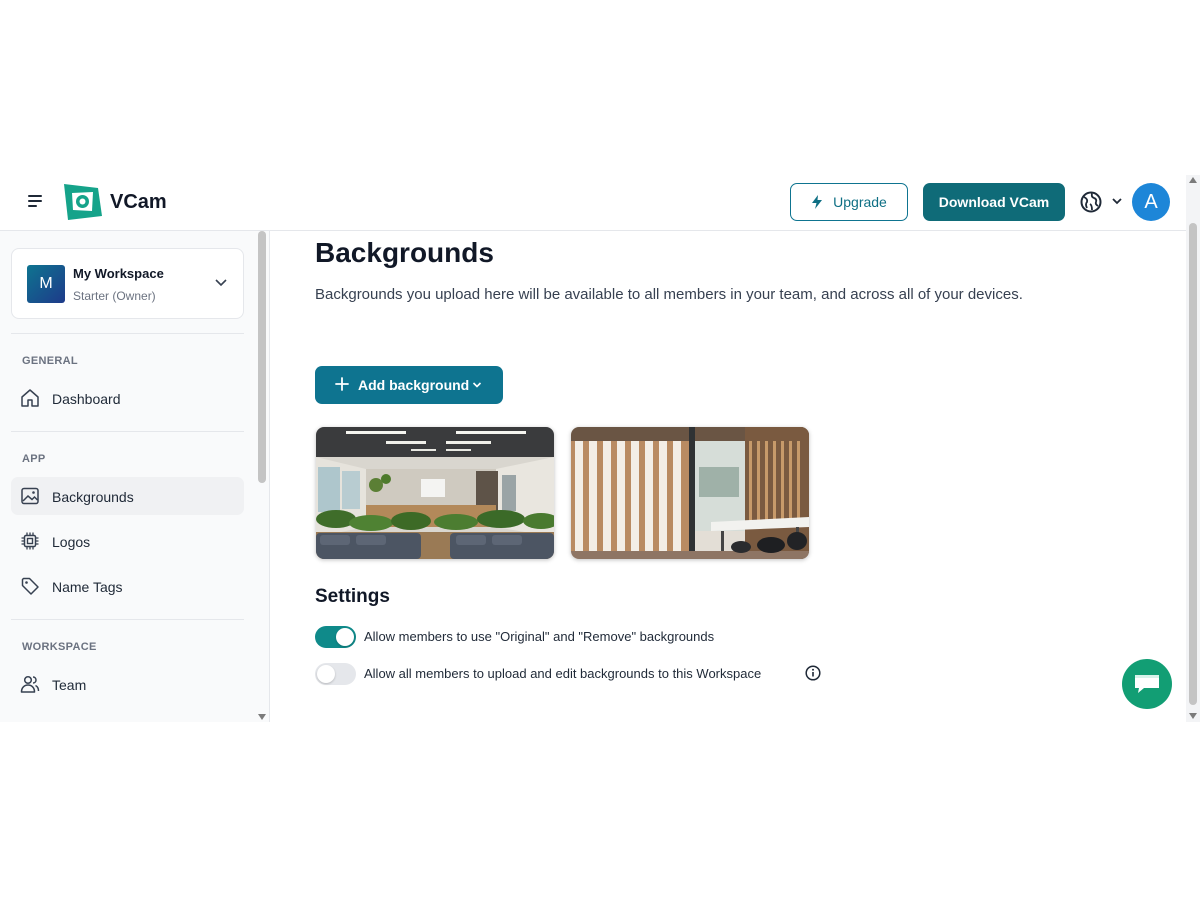 This screenshot has width=1200, height=900. Describe the element at coordinates (342, 384) in the screenshot. I see `plus-icon` at that location.